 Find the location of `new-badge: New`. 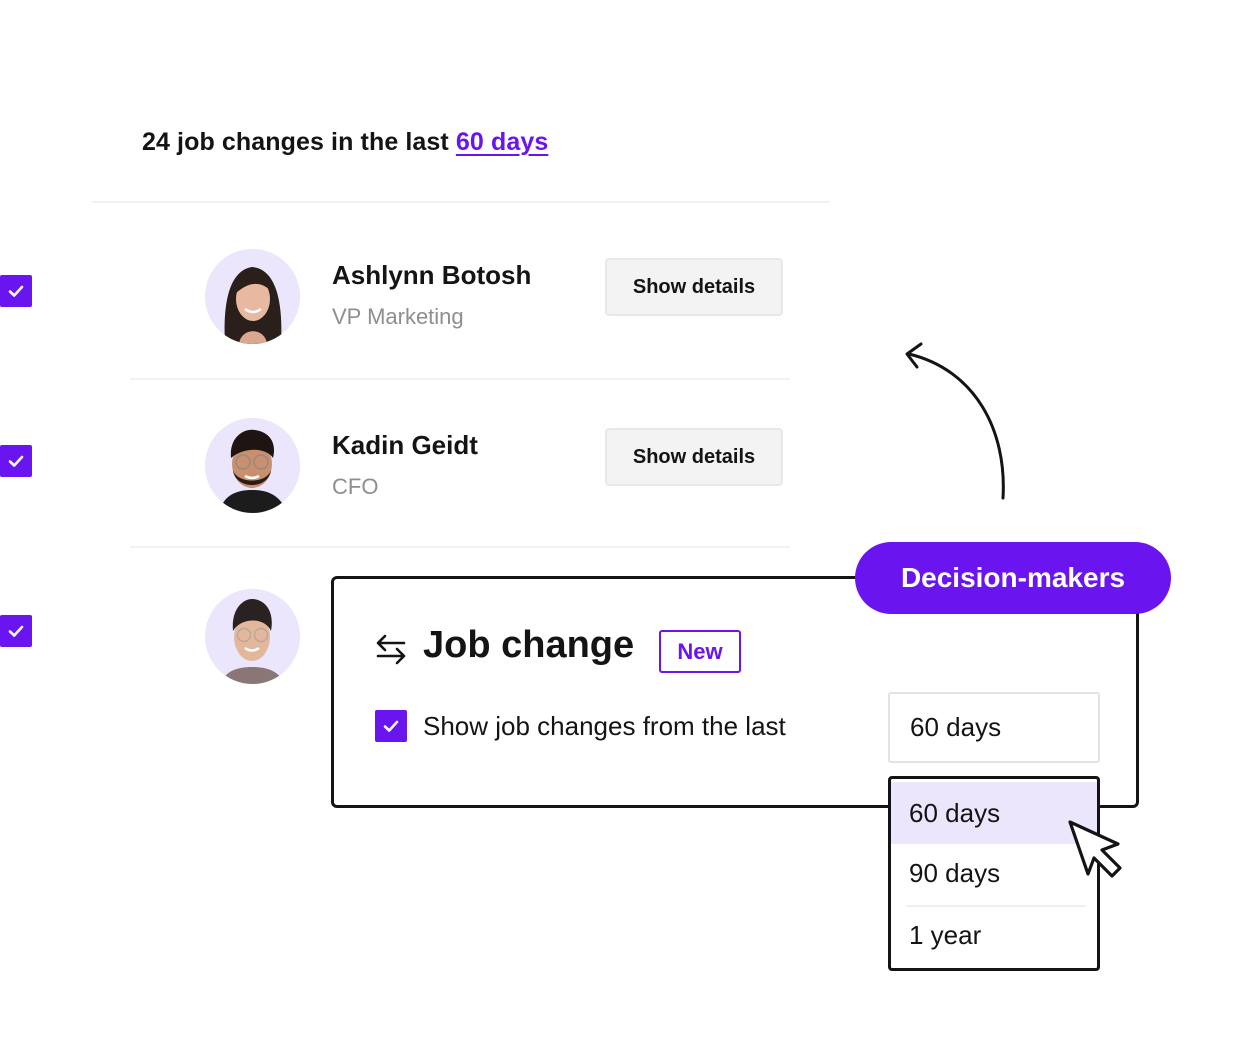

new-badge: New is located at coordinates (700, 651).